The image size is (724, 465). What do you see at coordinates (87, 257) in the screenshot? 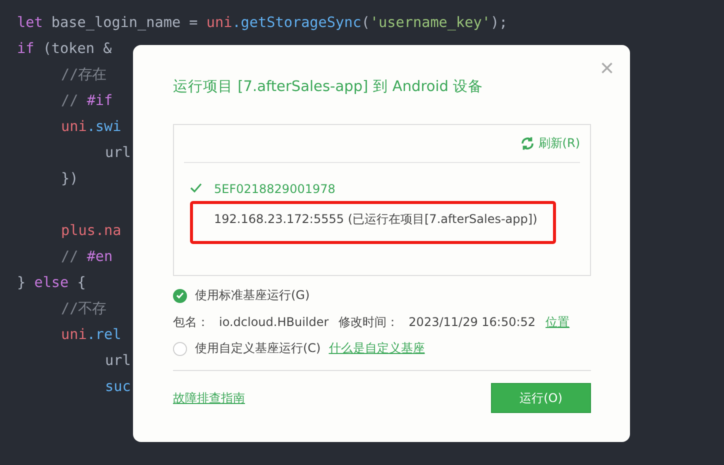
I see `code-line: // #en` at bounding box center [87, 257].